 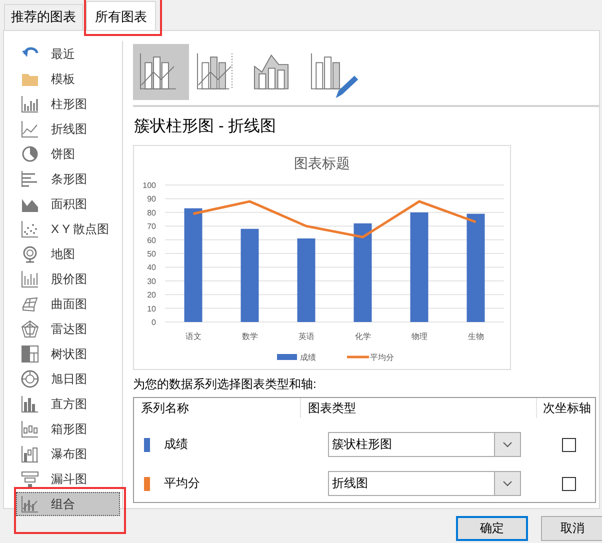 I want to click on stock-chart-icon, so click(x=30, y=279).